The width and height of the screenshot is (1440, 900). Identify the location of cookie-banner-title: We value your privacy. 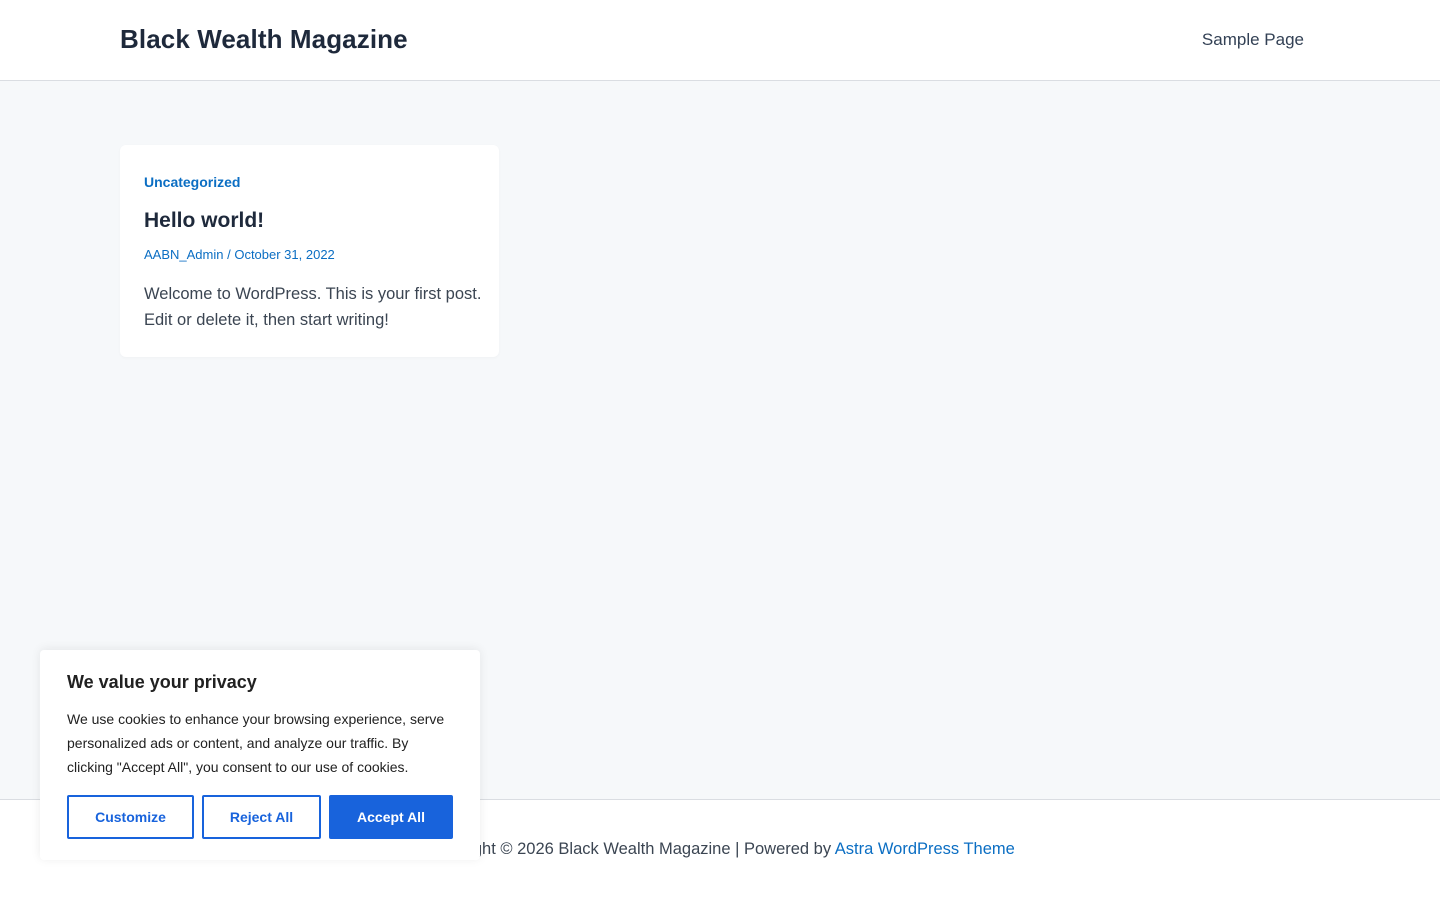
(162, 682).